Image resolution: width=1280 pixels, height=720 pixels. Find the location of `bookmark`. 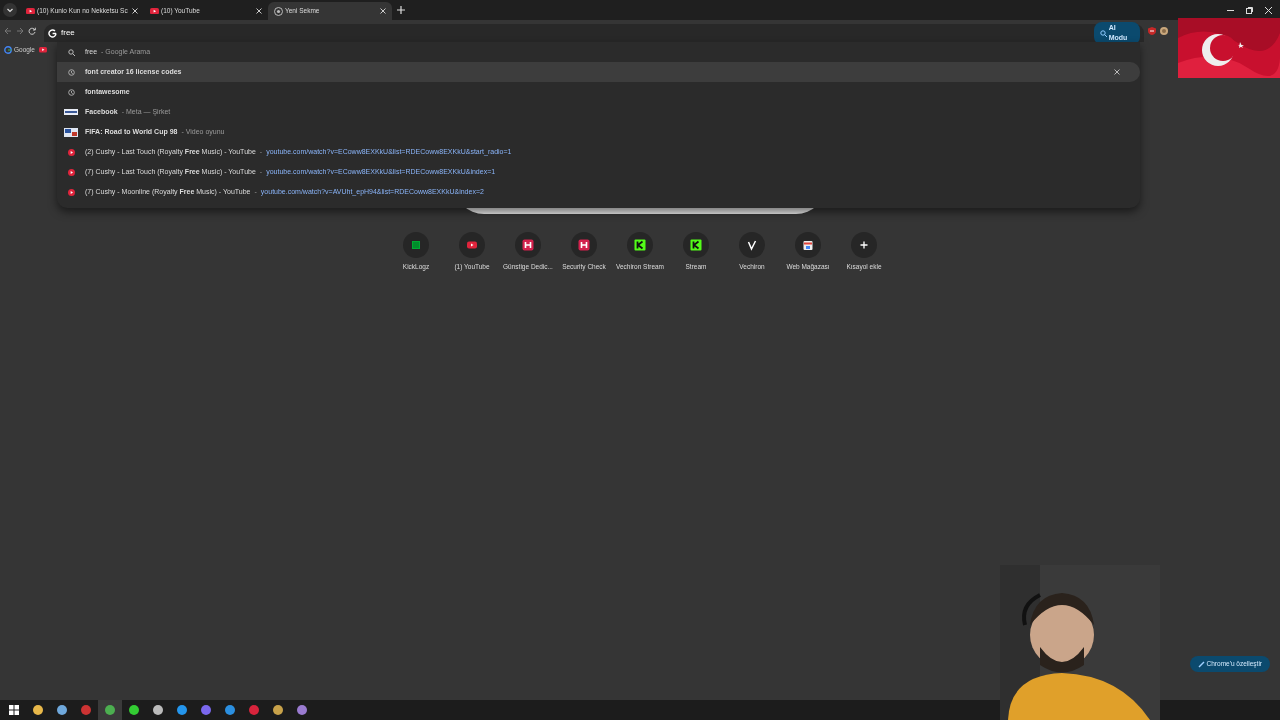

bookmark is located at coordinates (42, 50).